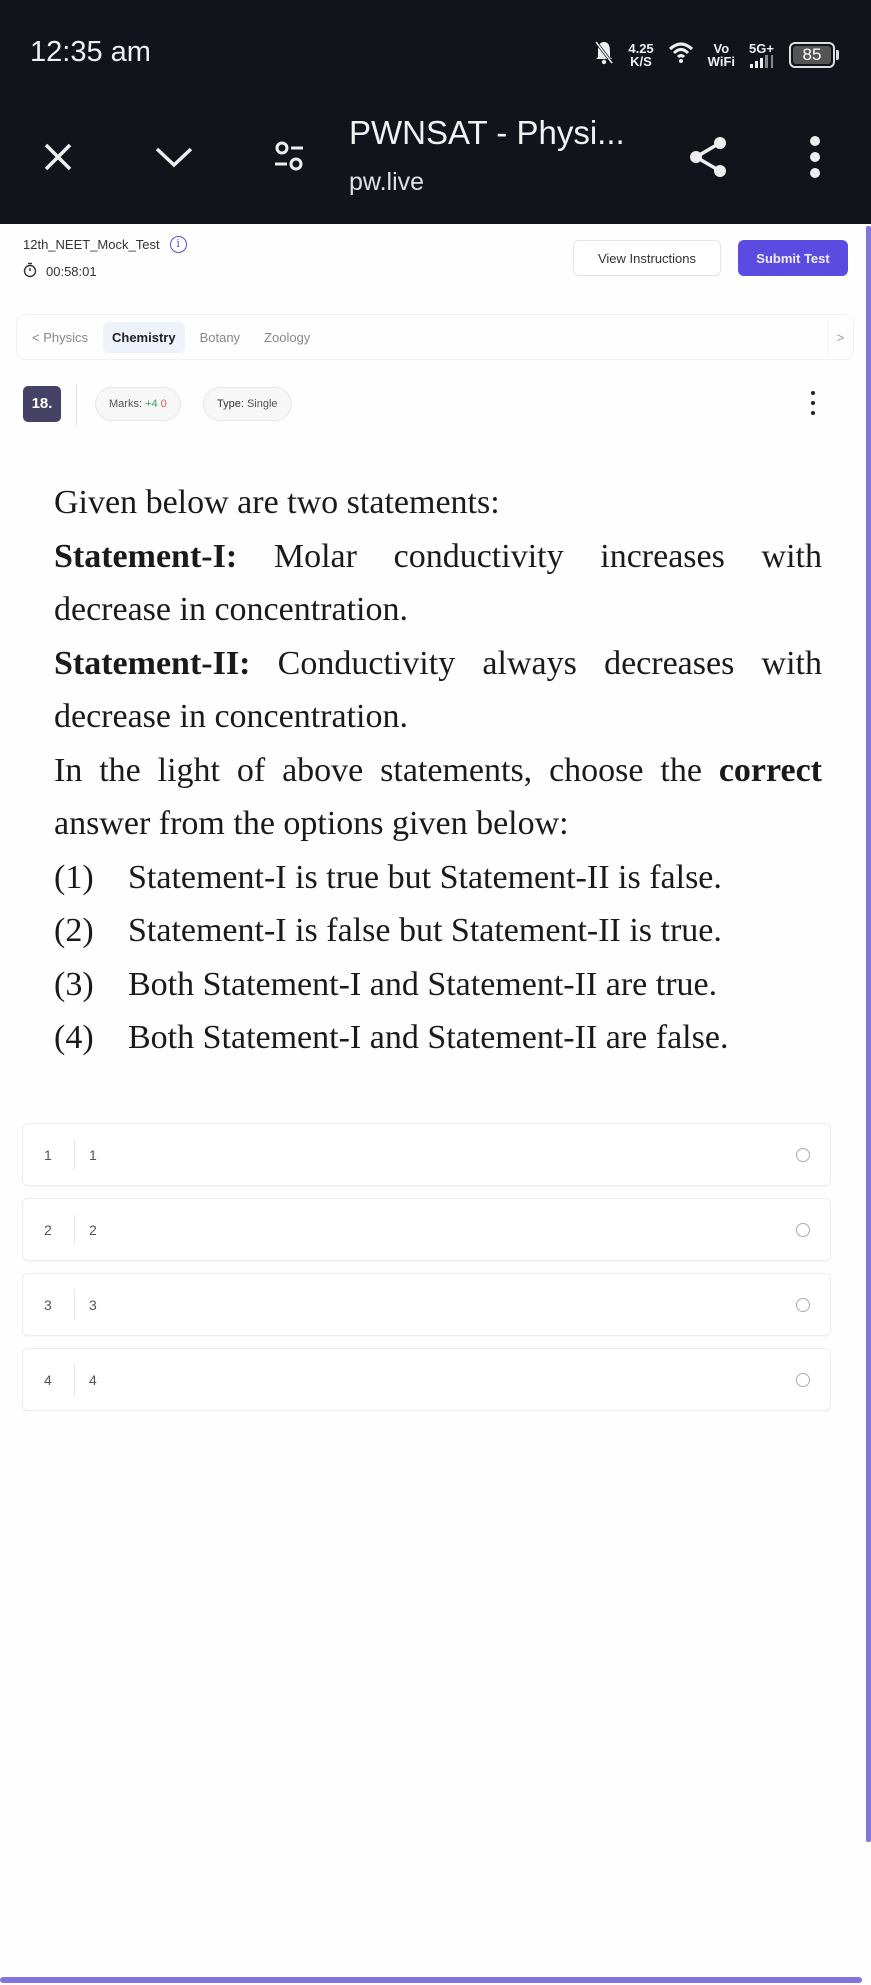 This screenshot has width=871, height=1985. What do you see at coordinates (813, 403) in the screenshot?
I see `question-menu-icon` at bounding box center [813, 403].